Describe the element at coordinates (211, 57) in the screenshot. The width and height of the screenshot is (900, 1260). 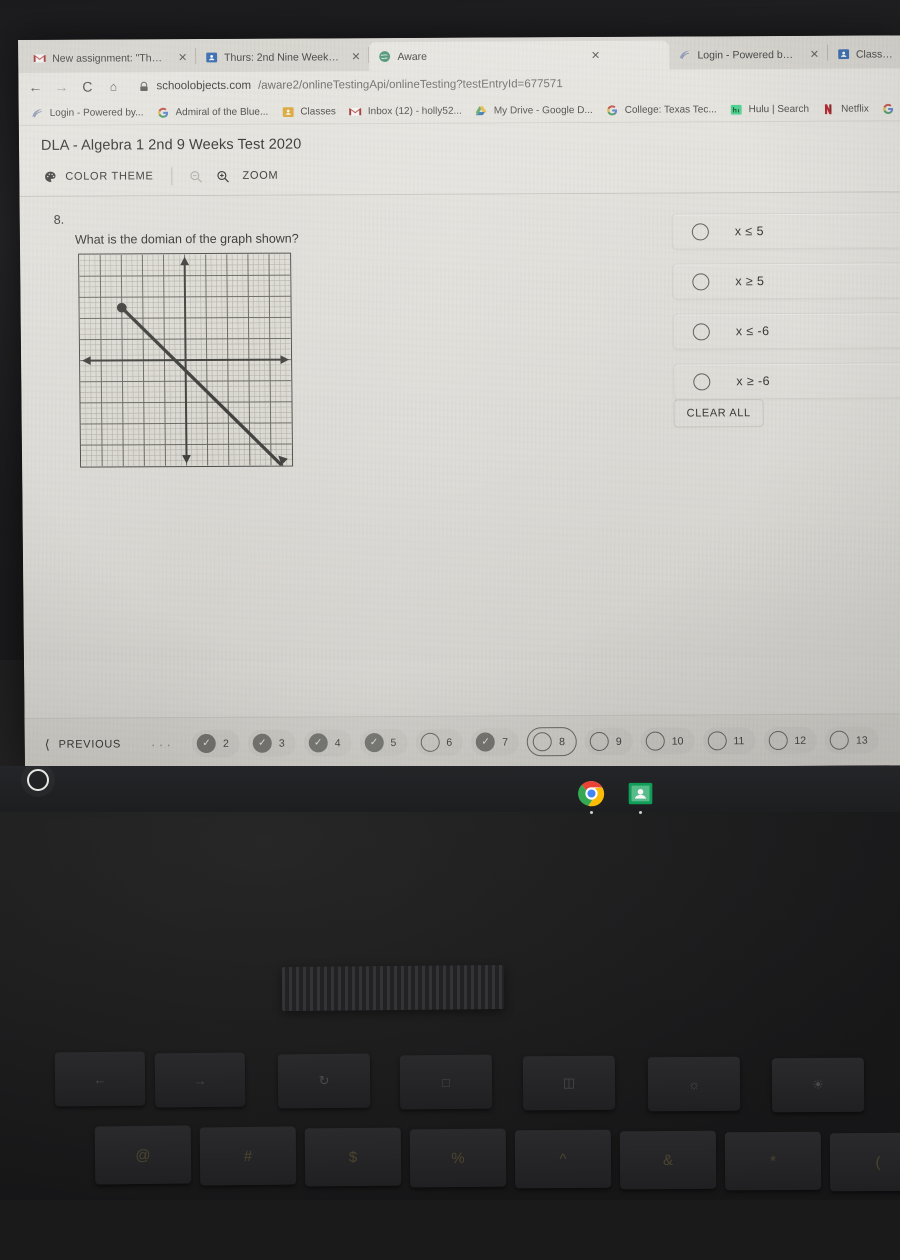
I see `classroom-icon` at that location.